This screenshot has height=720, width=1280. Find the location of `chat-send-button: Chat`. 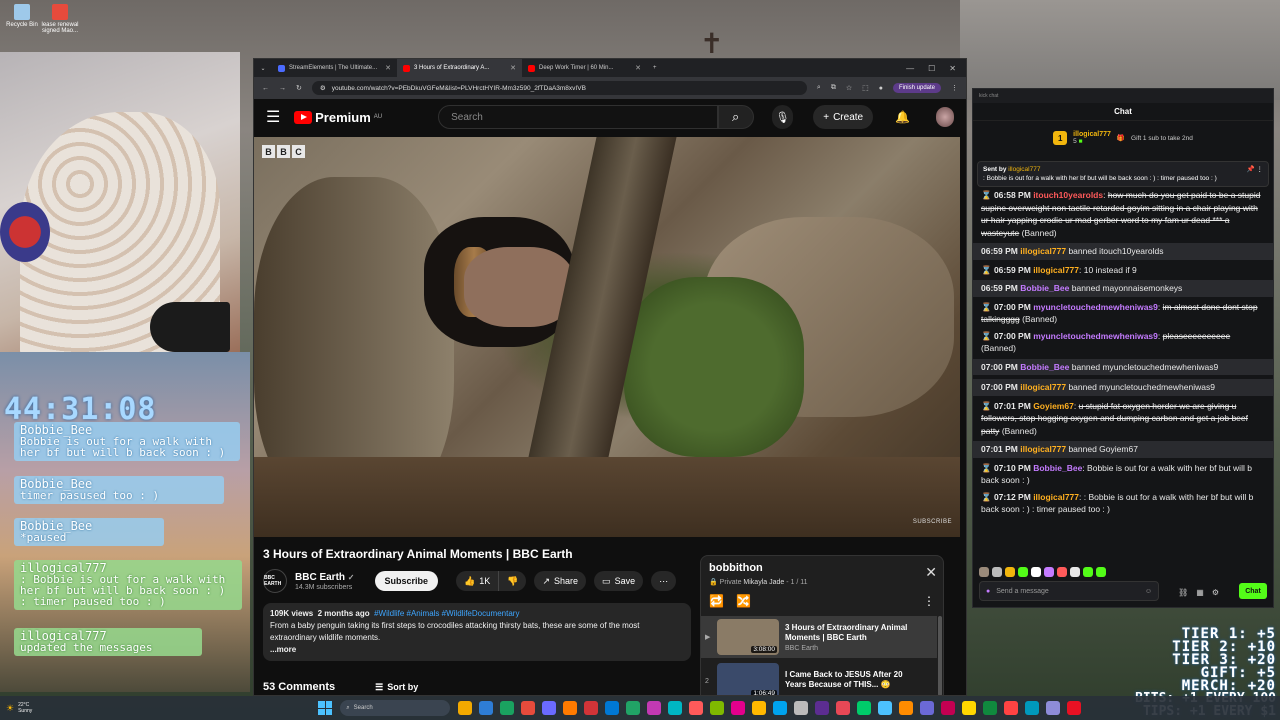

chat-send-button: Chat is located at coordinates (1253, 591).